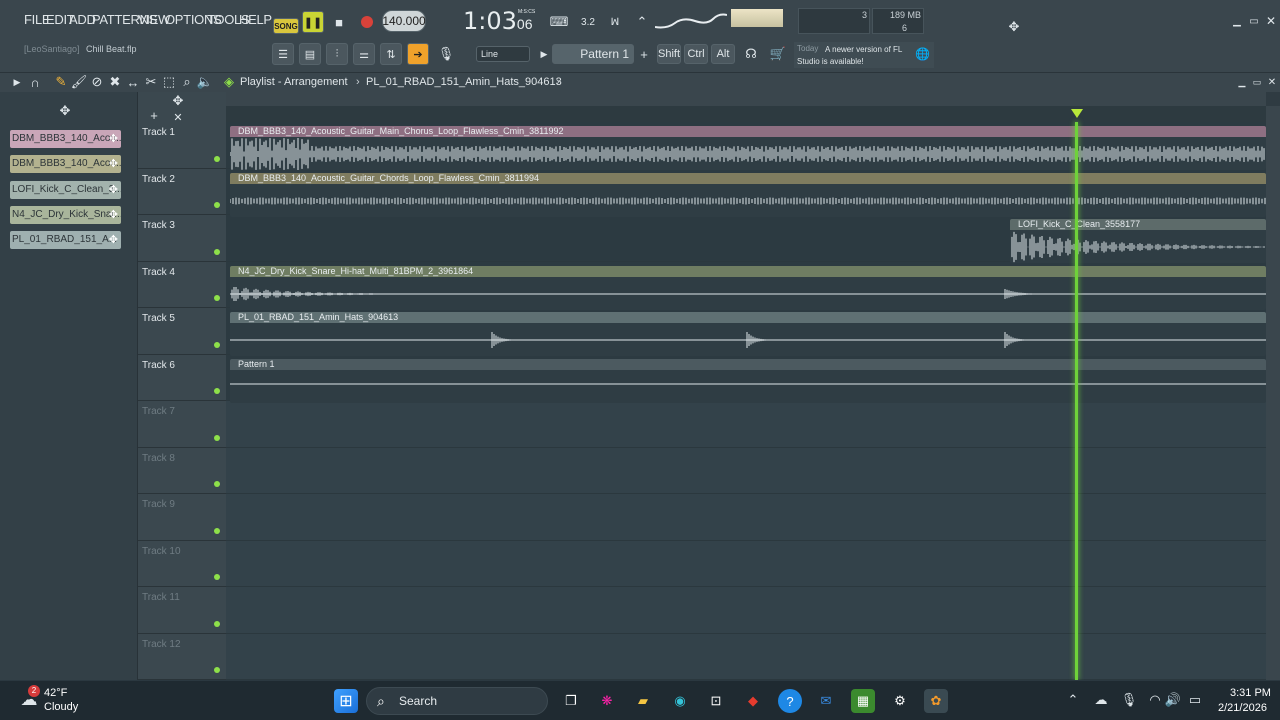 This screenshot has height=720, width=1280. Describe the element at coordinates (79, 81) in the screenshot. I see `brush-icon: 🖌` at that location.